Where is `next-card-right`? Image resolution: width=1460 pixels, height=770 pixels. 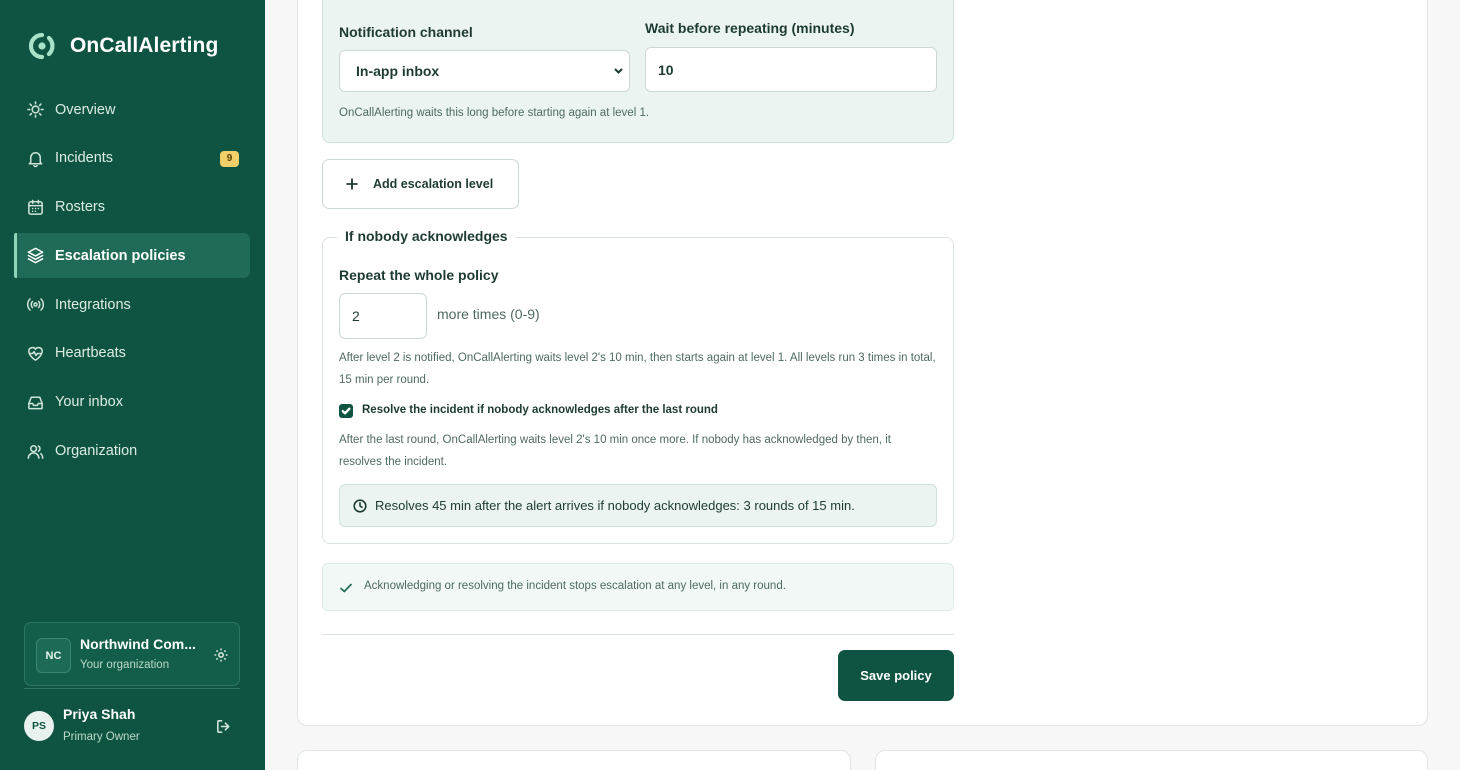
next-card-right is located at coordinates (1151, 760).